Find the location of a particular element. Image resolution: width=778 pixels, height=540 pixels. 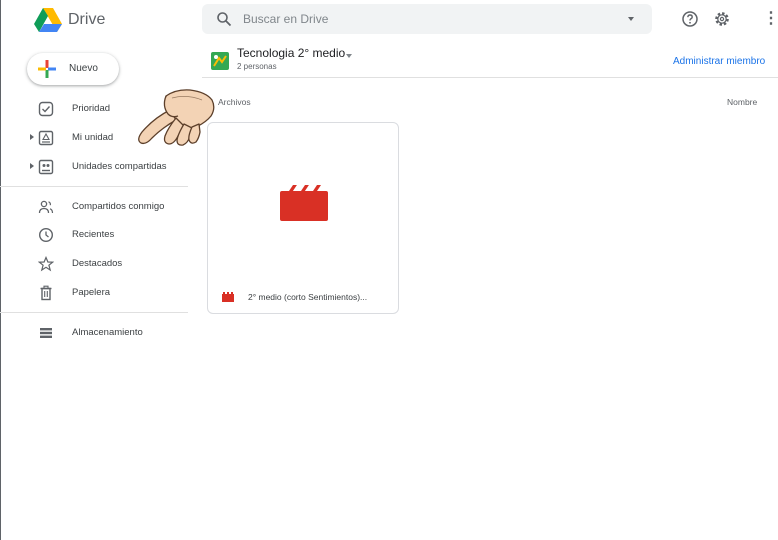

sidebar-item-shared-with-me: Compartidos conmigo is located at coordinates (94, 207).